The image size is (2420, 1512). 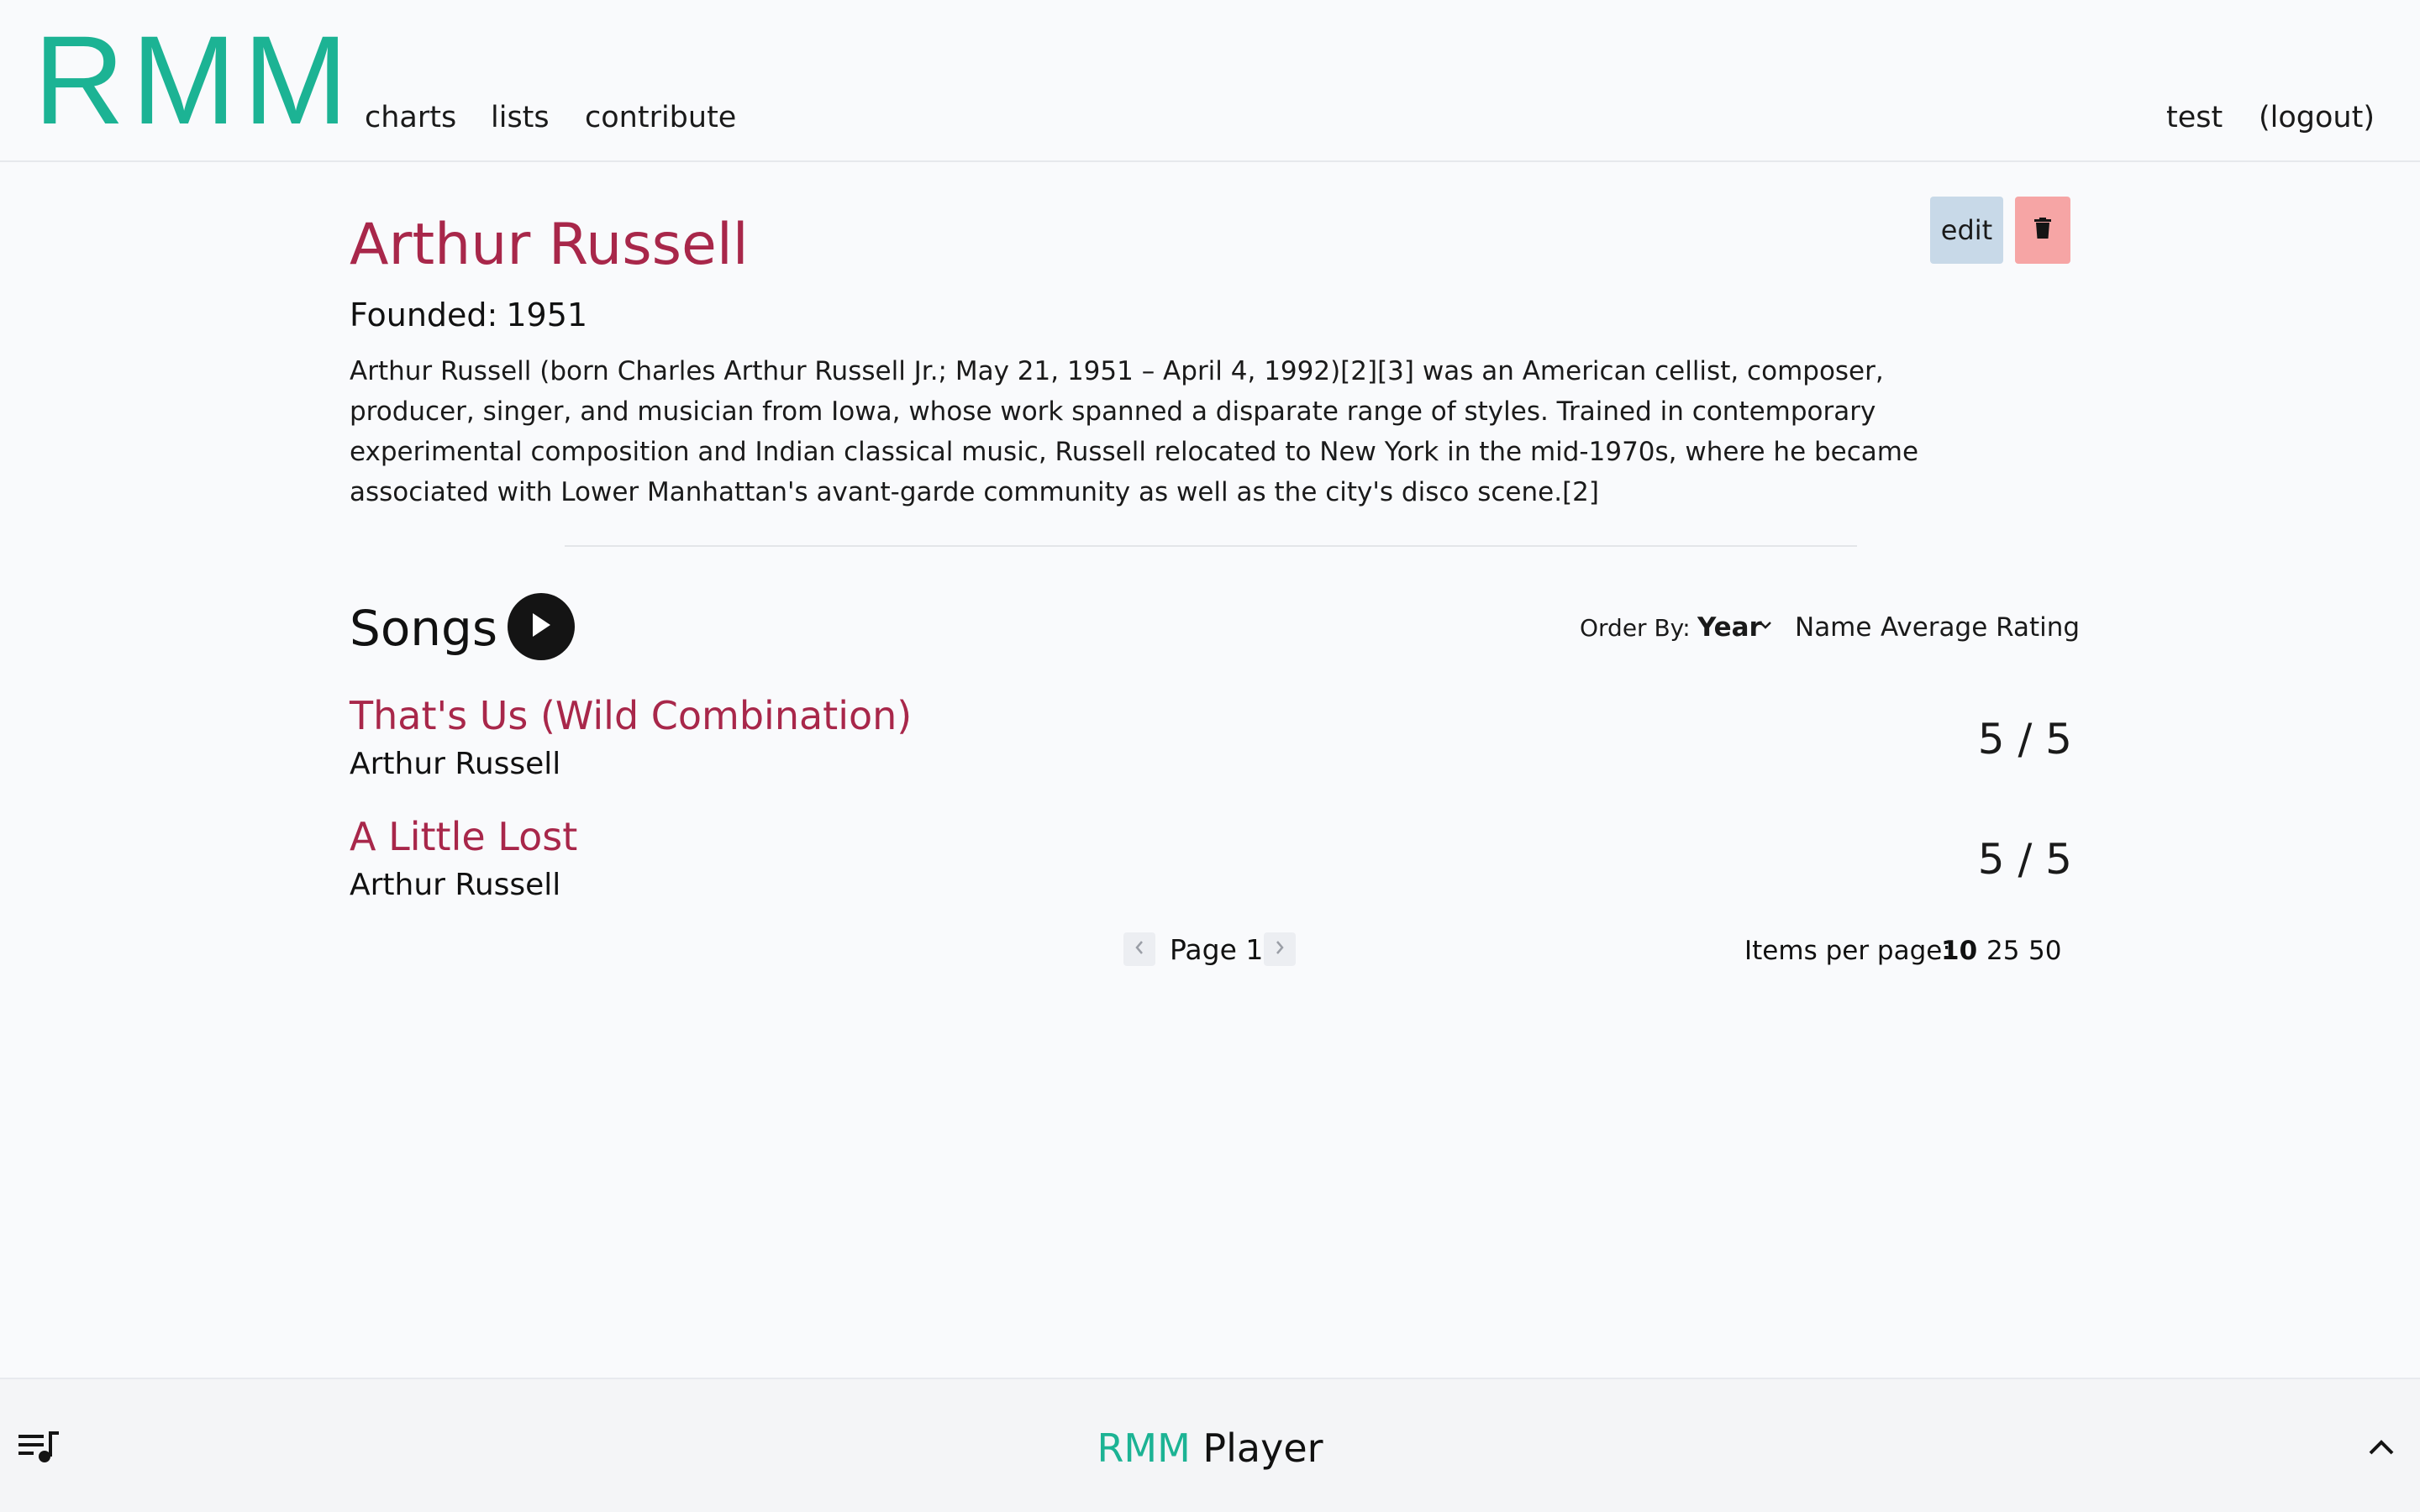 I want to click on founded-label: Founded:, so click(x=424, y=315).